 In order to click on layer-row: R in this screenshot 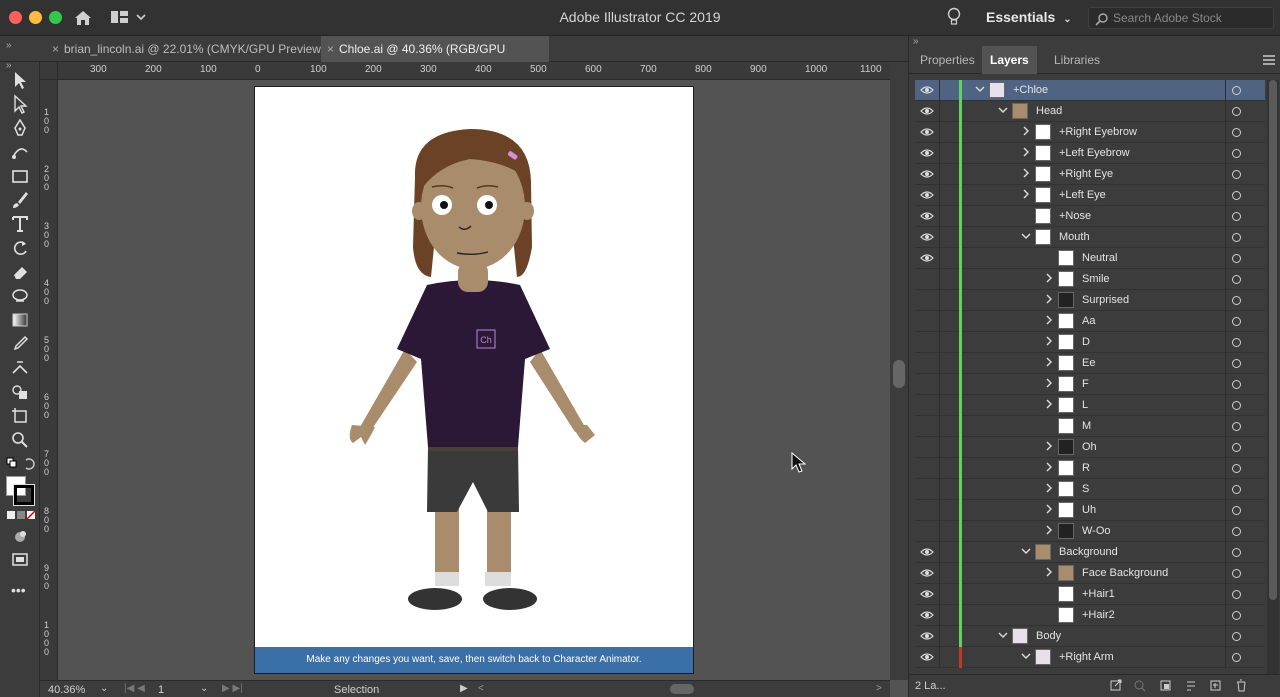, I will do `click(1090, 468)`.